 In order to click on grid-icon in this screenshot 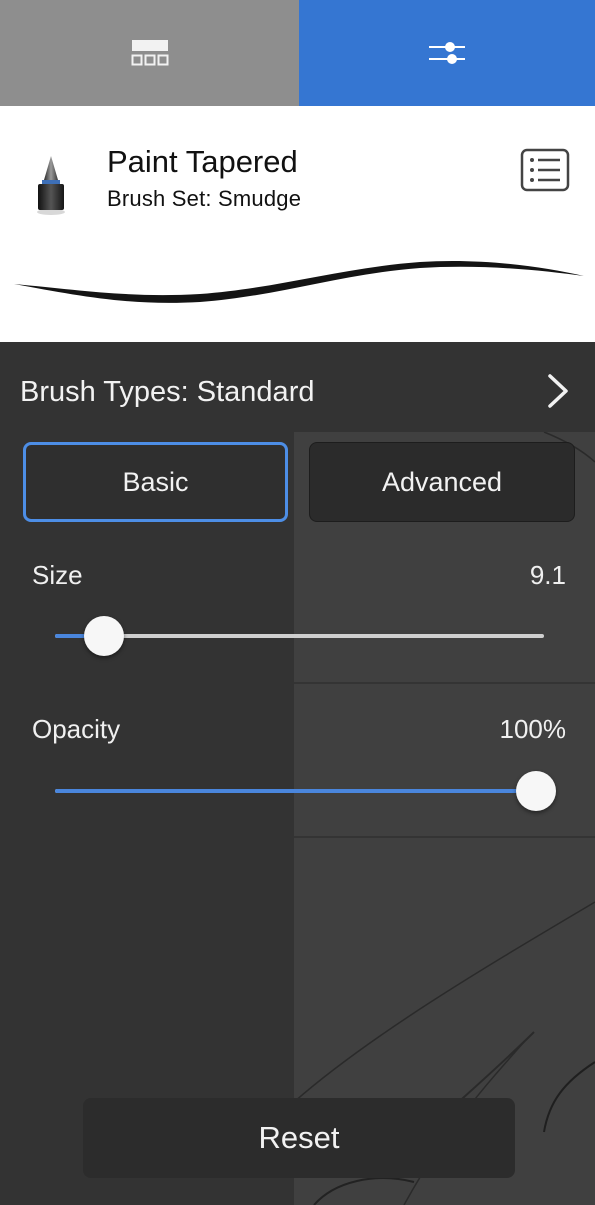, I will do `click(149, 53)`.